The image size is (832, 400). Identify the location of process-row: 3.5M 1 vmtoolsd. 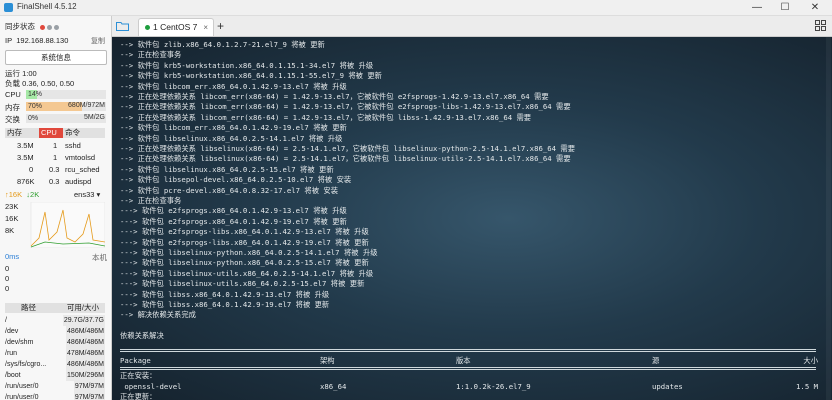
(55, 157).